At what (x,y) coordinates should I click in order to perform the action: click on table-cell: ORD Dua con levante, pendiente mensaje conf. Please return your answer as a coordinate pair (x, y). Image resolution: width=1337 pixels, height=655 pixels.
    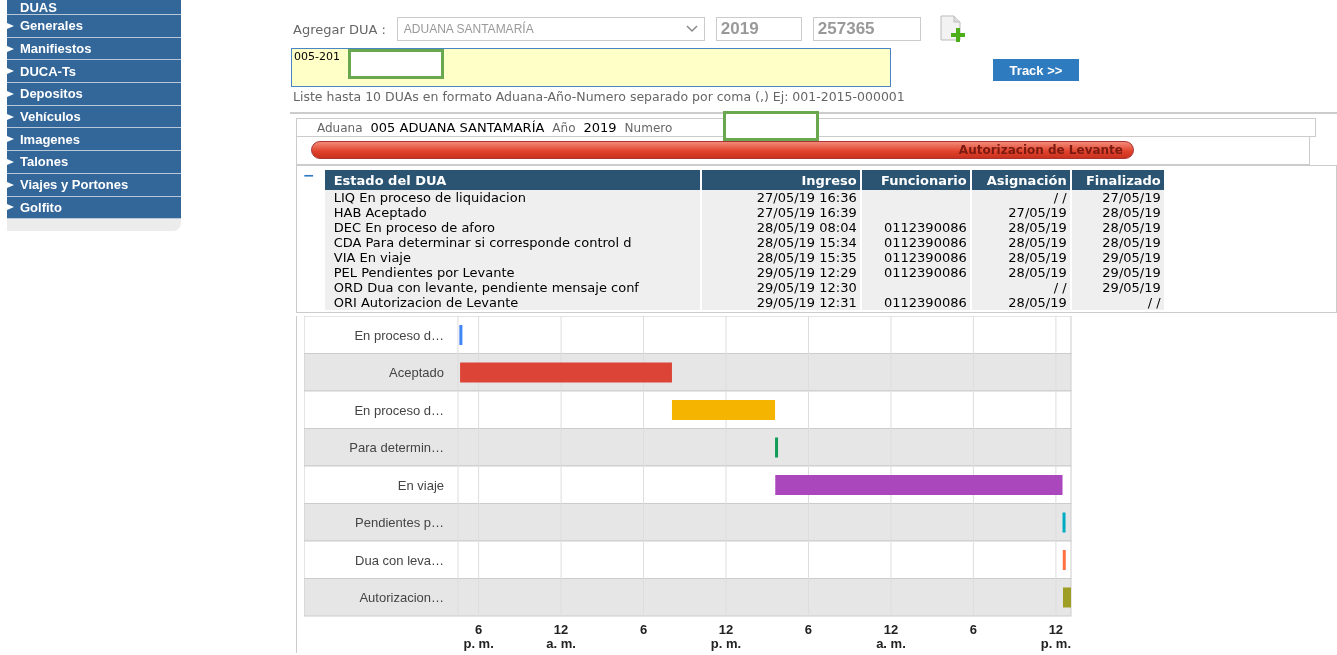
    Looking at the image, I should click on (512, 287).